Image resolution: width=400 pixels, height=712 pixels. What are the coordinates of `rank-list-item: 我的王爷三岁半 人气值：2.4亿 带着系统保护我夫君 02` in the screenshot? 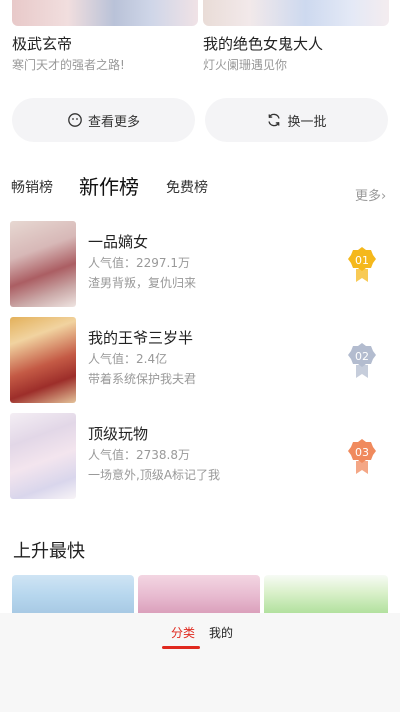 It's located at (200, 360).